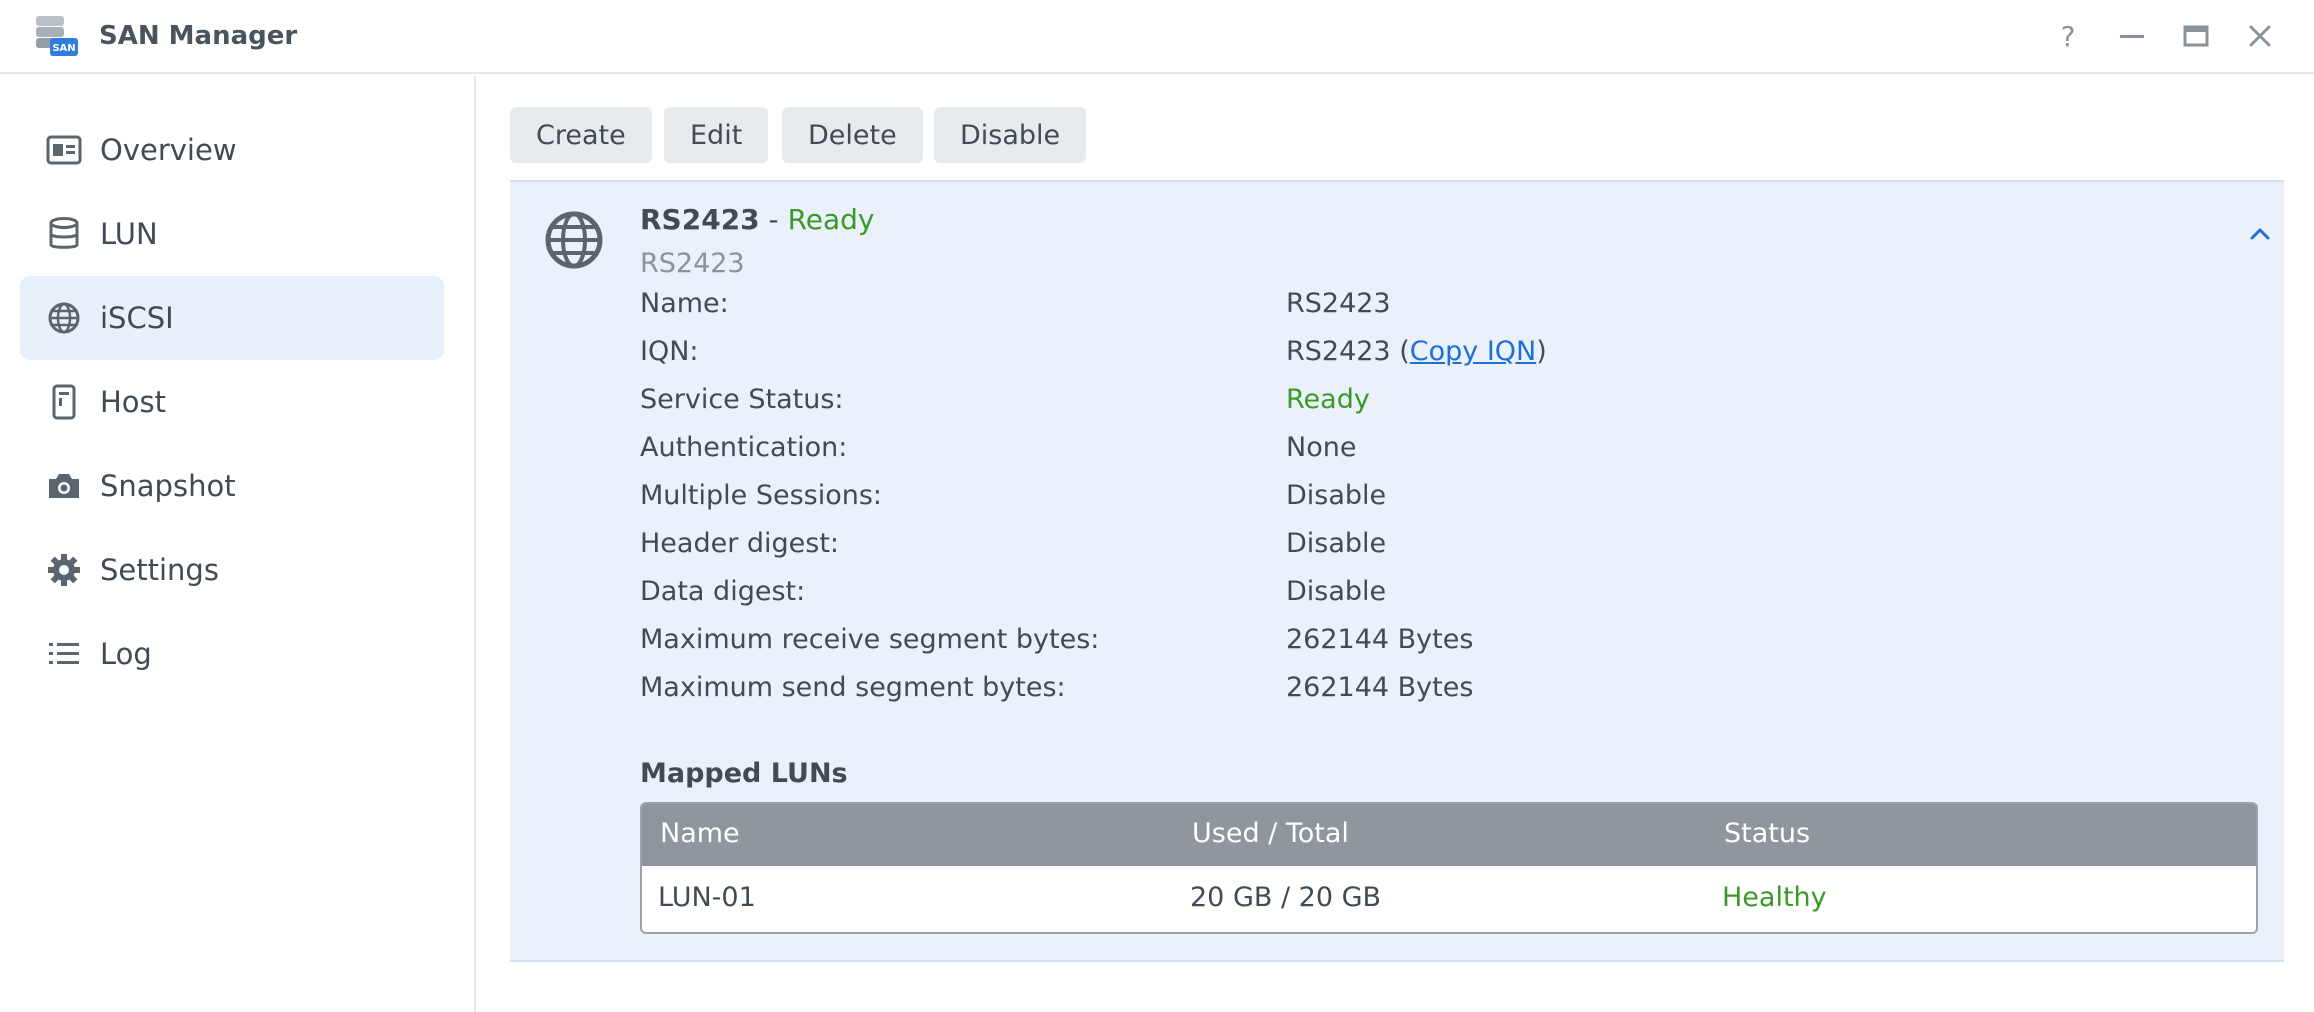 The image size is (2314, 1012). I want to click on sidebar-item-log: Log, so click(232, 654).